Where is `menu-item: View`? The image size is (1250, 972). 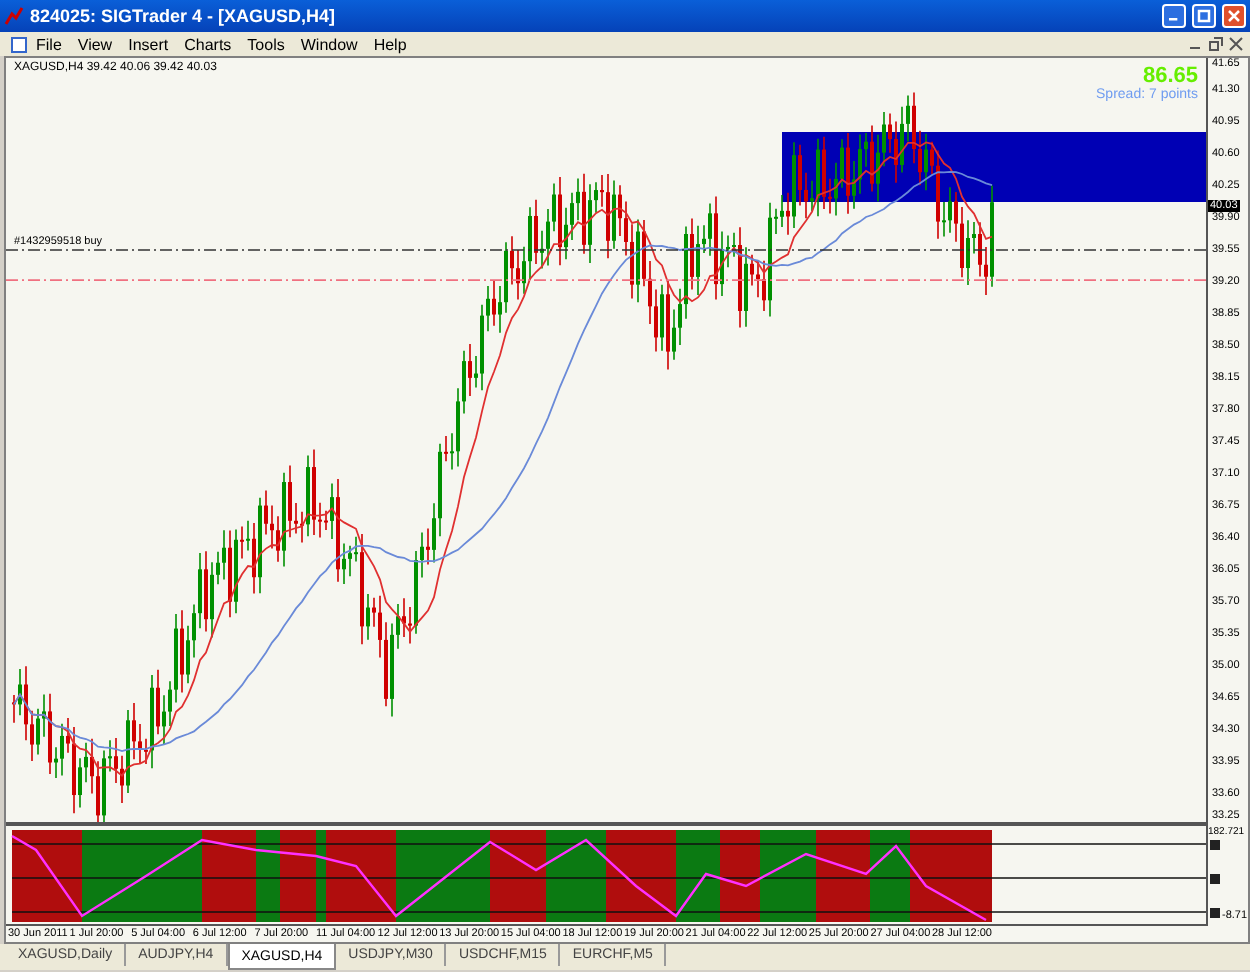
menu-item: View is located at coordinates (95, 44).